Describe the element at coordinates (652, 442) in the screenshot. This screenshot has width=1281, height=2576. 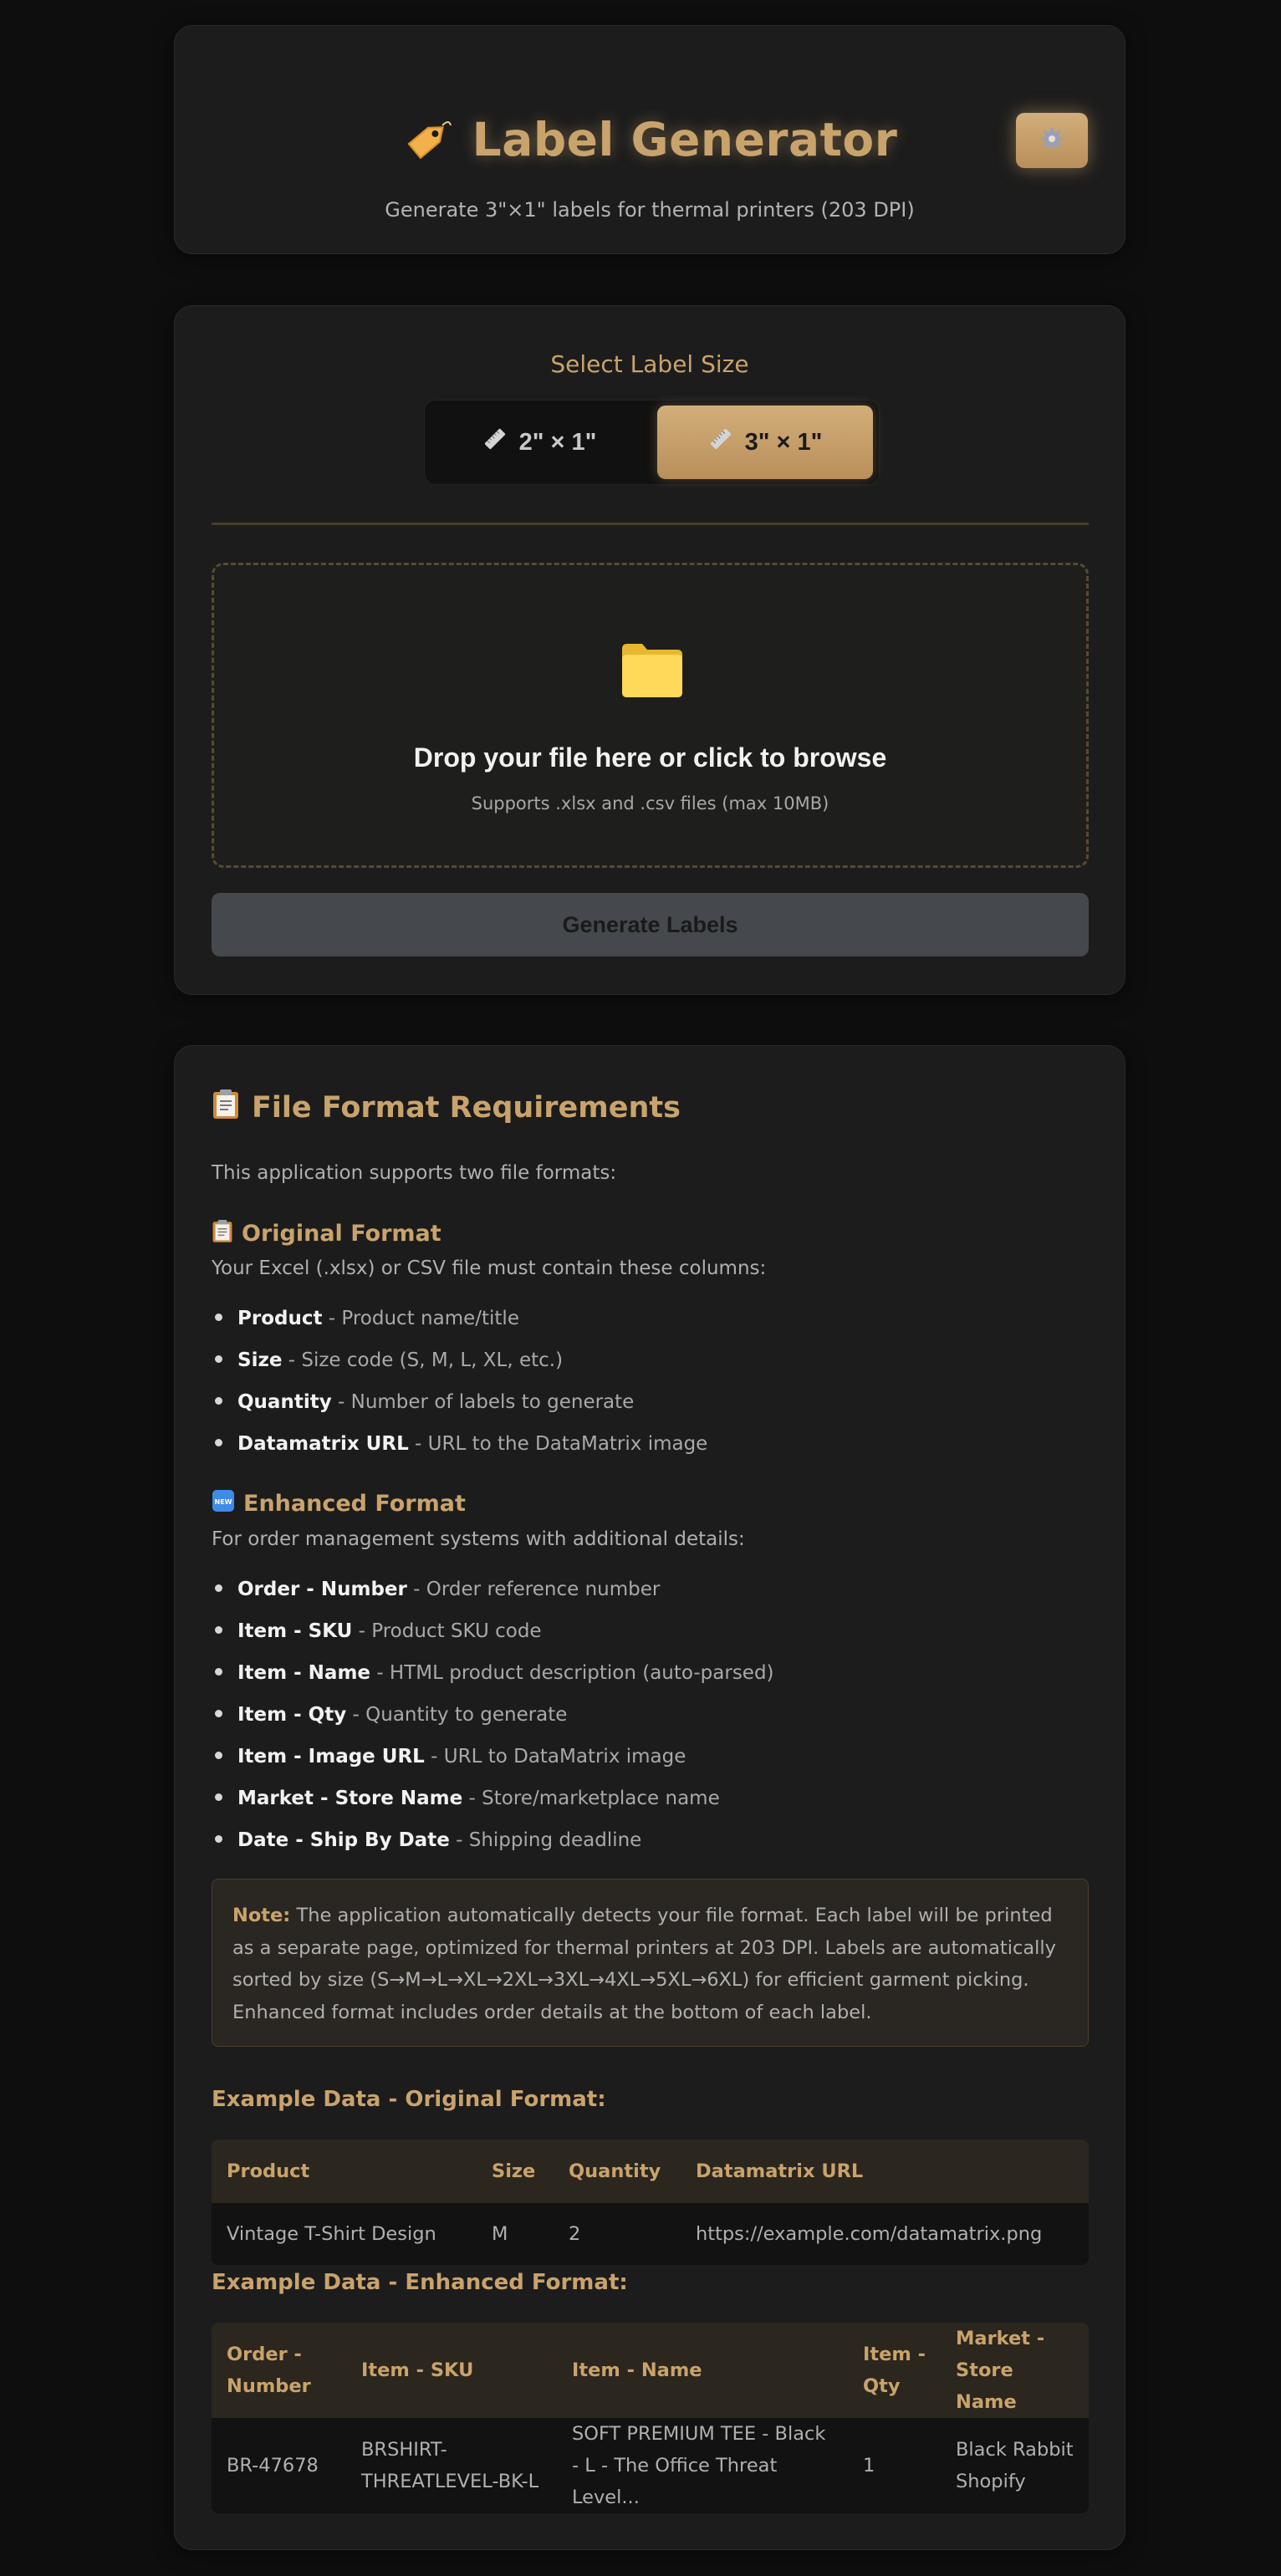
I see `size-toggle: 2" × 1" 3" × 1"` at that location.